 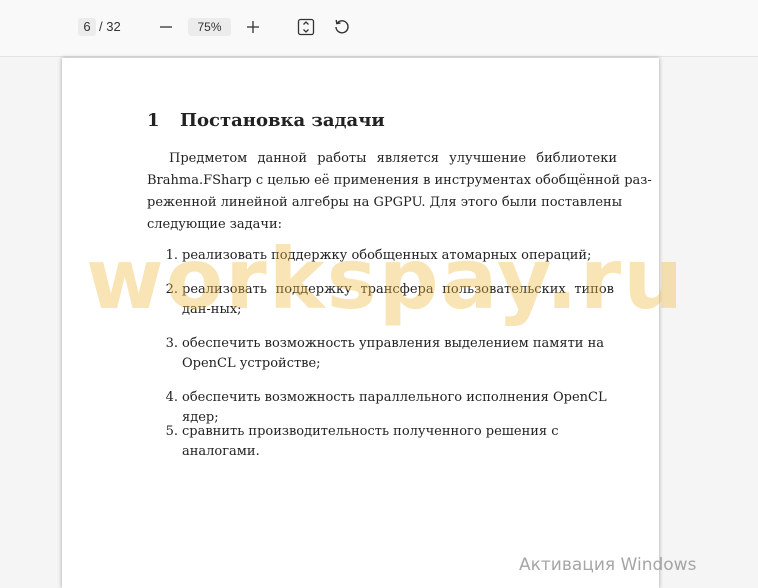 I want to click on section-title: Постановка задачи, so click(x=282, y=120).